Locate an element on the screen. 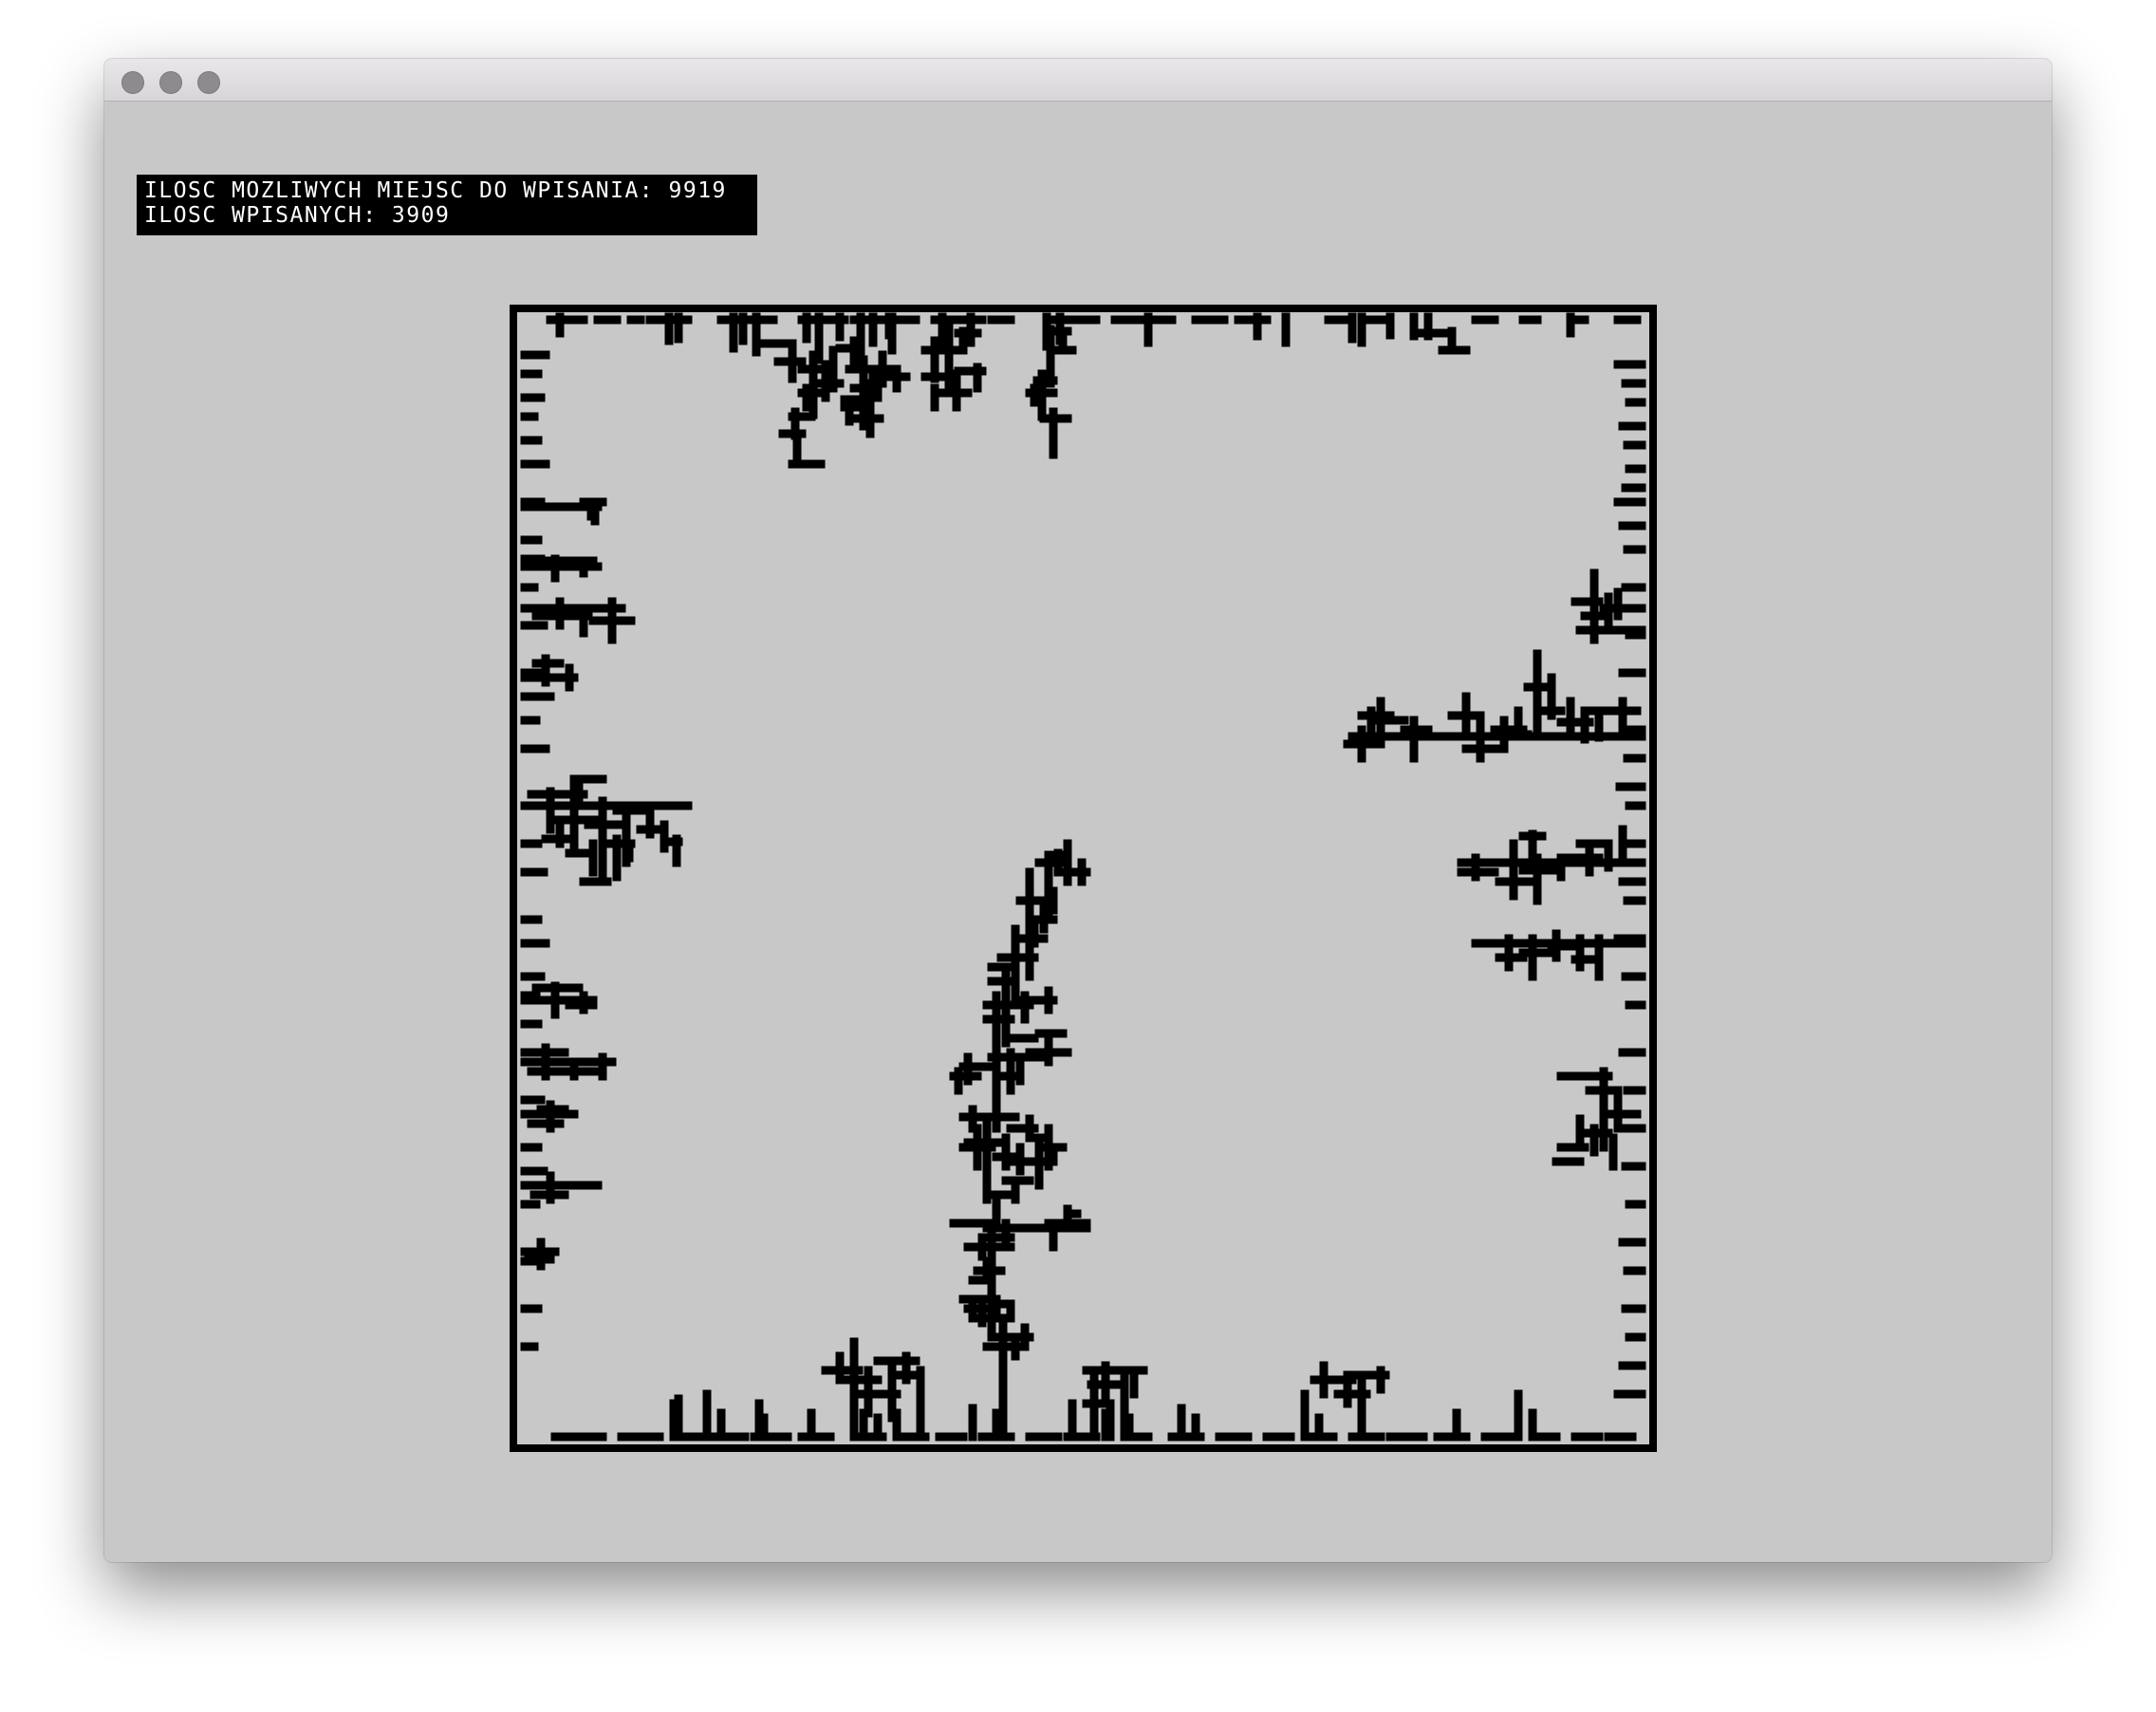 This screenshot has width=2156, height=1712. possible-spots-line: ILOSC MOZLIWYCH MIEJSC DO WPISANIA: 9919 is located at coordinates (435, 191).